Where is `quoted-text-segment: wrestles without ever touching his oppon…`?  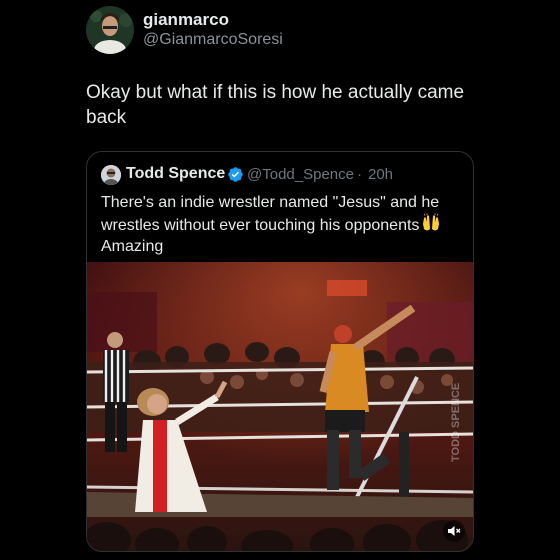 quoted-text-segment: wrestles without ever touching his oppon… is located at coordinates (260, 225).